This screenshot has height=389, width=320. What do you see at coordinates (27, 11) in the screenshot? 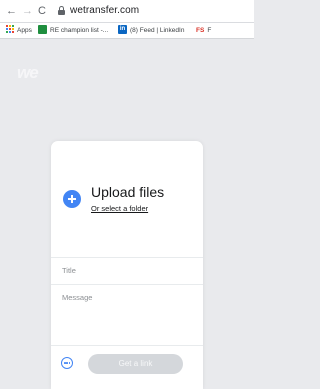
I see `forward-arrow-icon: →` at bounding box center [27, 11].